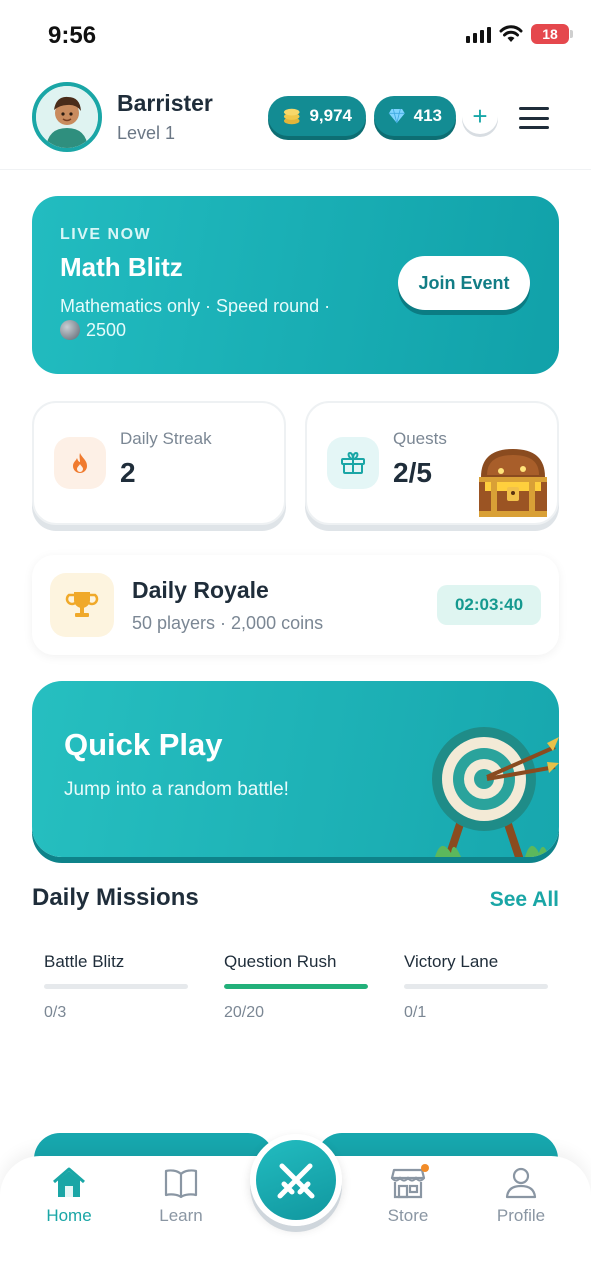 The image size is (591, 1280). I want to click on see-all-link: See All, so click(524, 900).